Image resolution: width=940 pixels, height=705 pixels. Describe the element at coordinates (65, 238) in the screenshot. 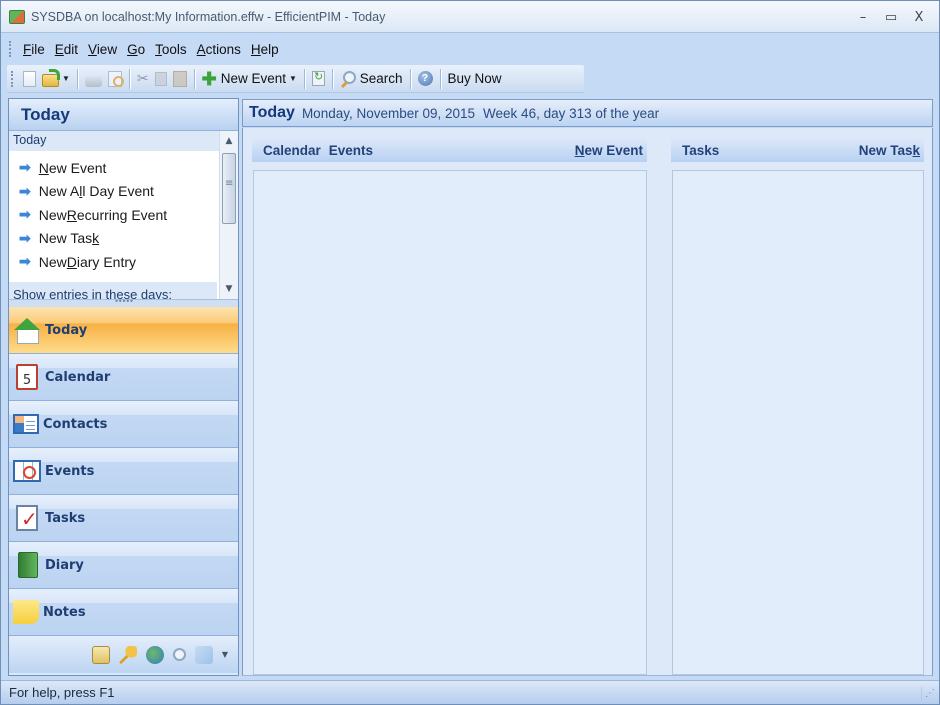

I see `task-link-text: New Tas` at that location.